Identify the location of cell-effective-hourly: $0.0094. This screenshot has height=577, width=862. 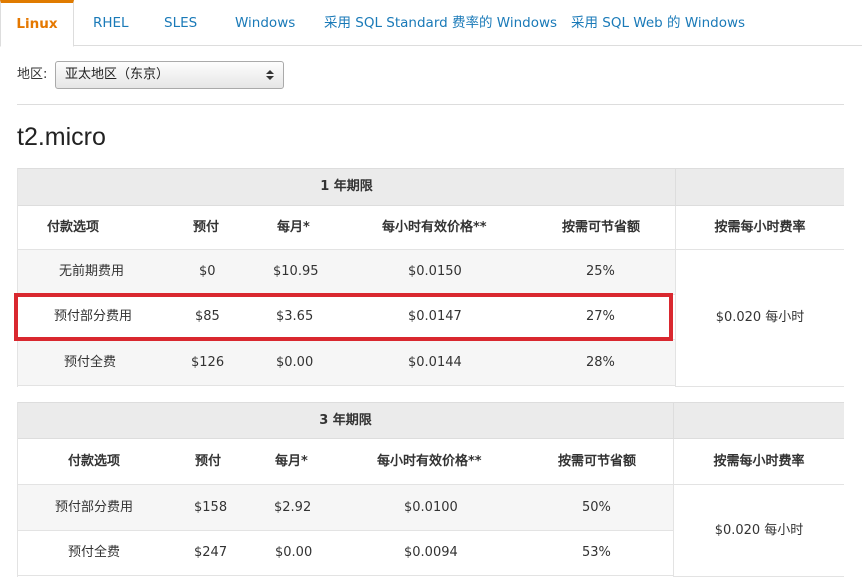
(431, 552).